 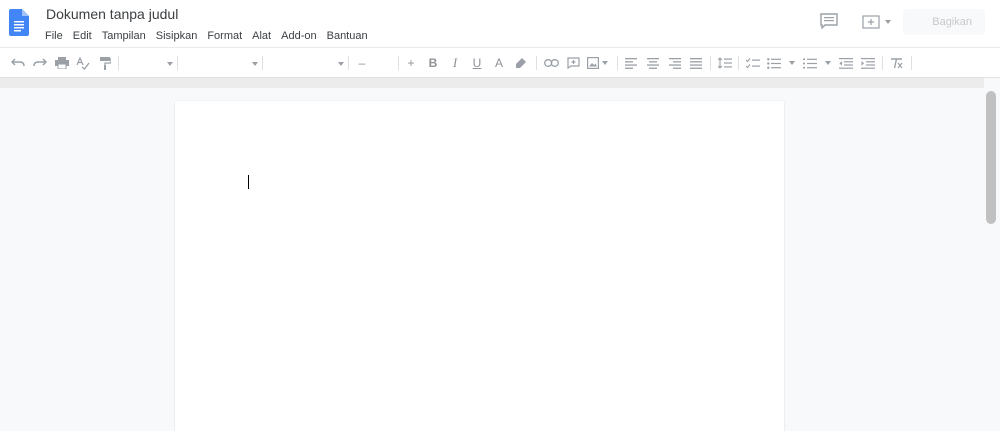 I want to click on comment-history-icon, so click(x=829, y=21).